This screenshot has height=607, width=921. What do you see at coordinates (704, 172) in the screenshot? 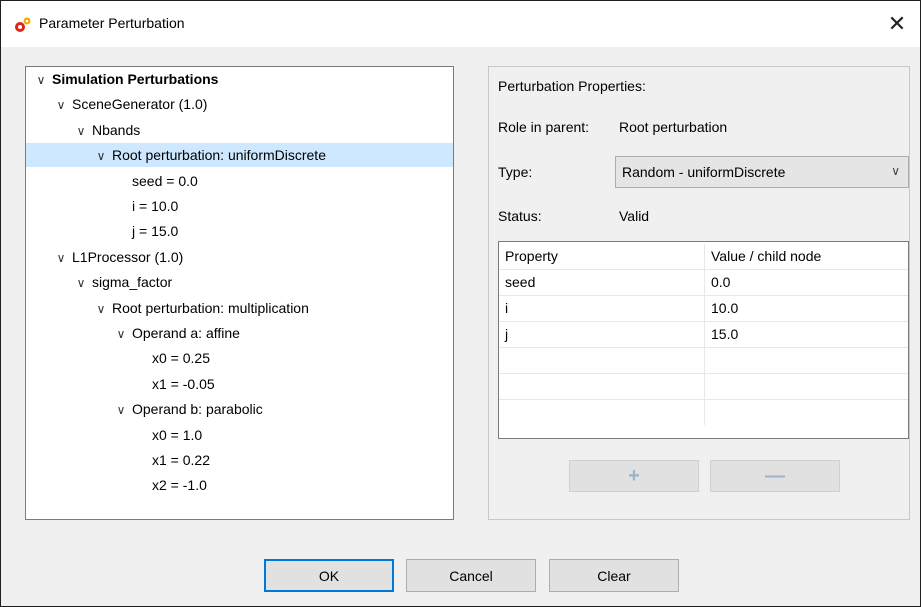
I see `type-select-value: Random - uniformDiscrete` at bounding box center [704, 172].